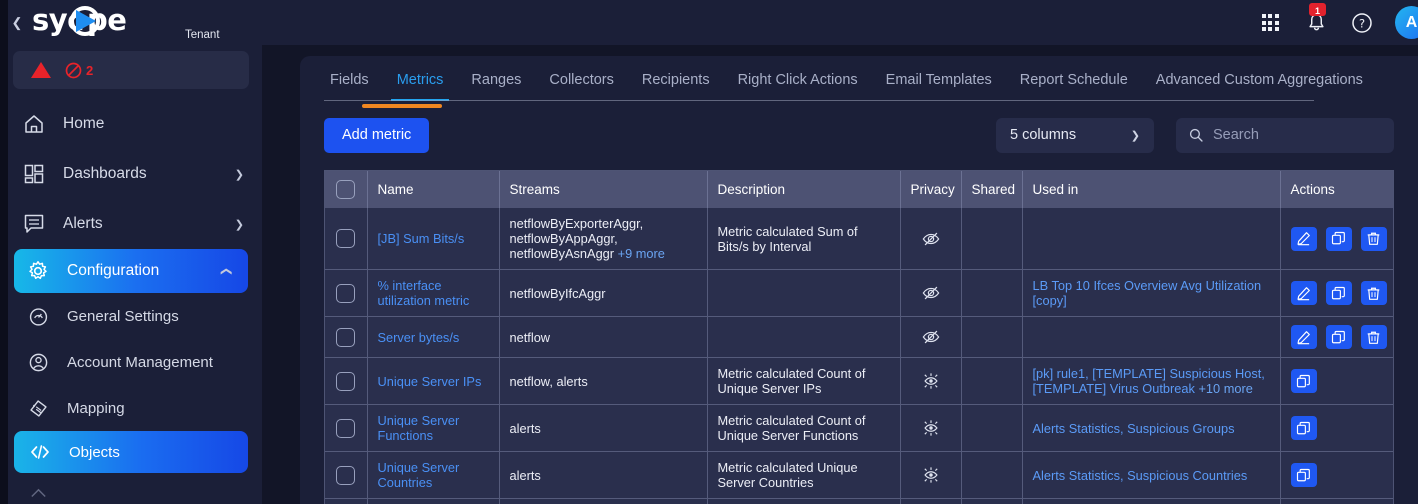 The width and height of the screenshot is (1418, 504). What do you see at coordinates (798, 86) in the screenshot?
I see `tab-right-click-actions: Right Click Actions` at bounding box center [798, 86].